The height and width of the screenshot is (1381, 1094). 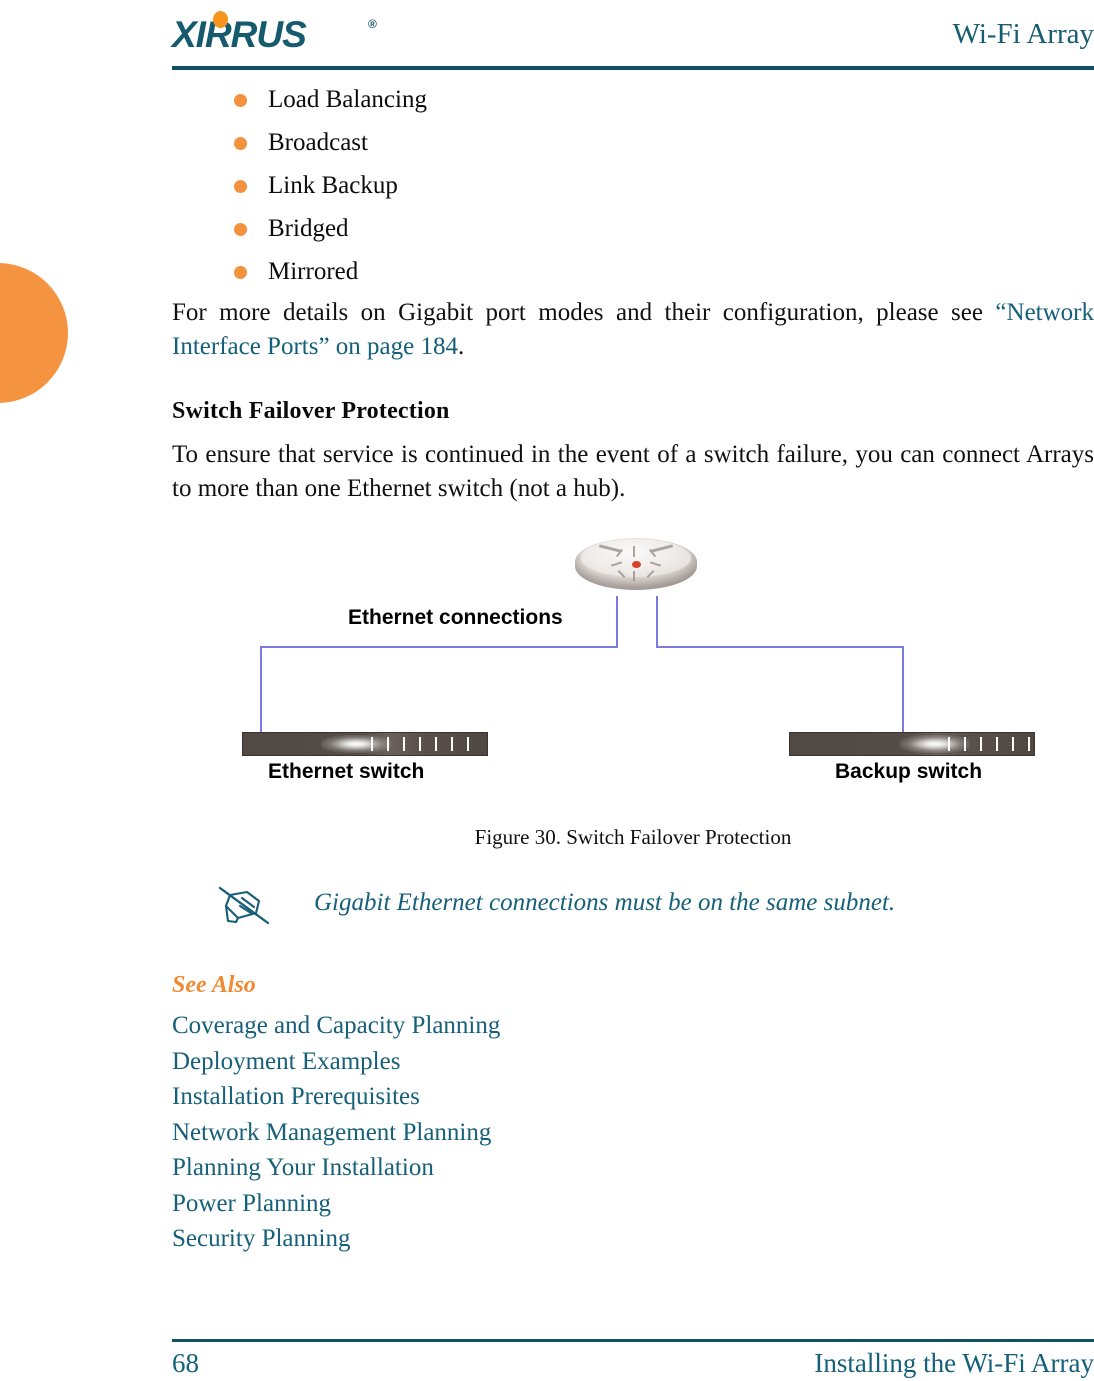 What do you see at coordinates (633, 837) in the screenshot?
I see `figure-caption: Figure 30. Switch Failover Protection` at bounding box center [633, 837].